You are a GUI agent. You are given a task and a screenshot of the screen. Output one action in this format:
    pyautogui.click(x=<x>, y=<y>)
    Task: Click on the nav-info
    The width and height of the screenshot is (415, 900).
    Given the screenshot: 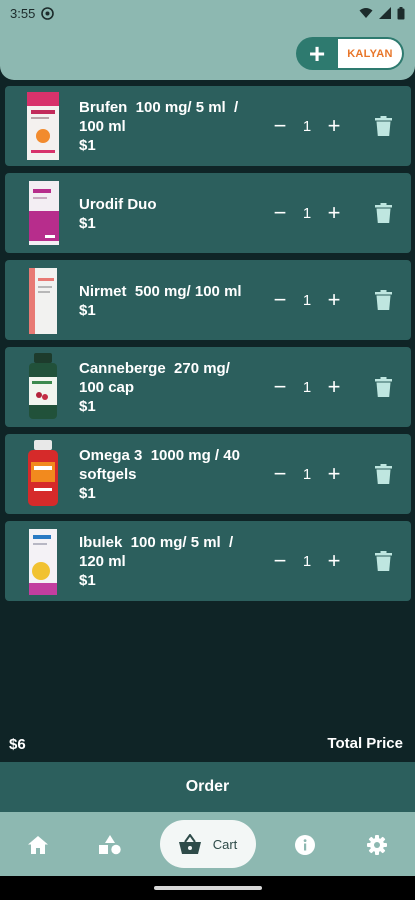 What is the action you would take?
    pyautogui.click(x=305, y=845)
    